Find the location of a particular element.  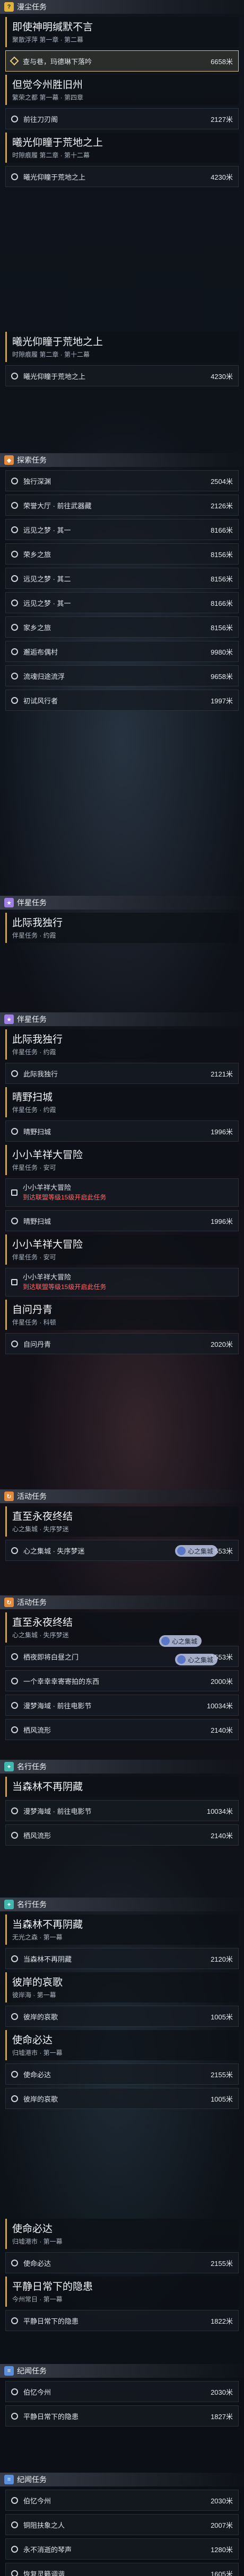

objective-distance: 1605米 is located at coordinates (222, 2573).